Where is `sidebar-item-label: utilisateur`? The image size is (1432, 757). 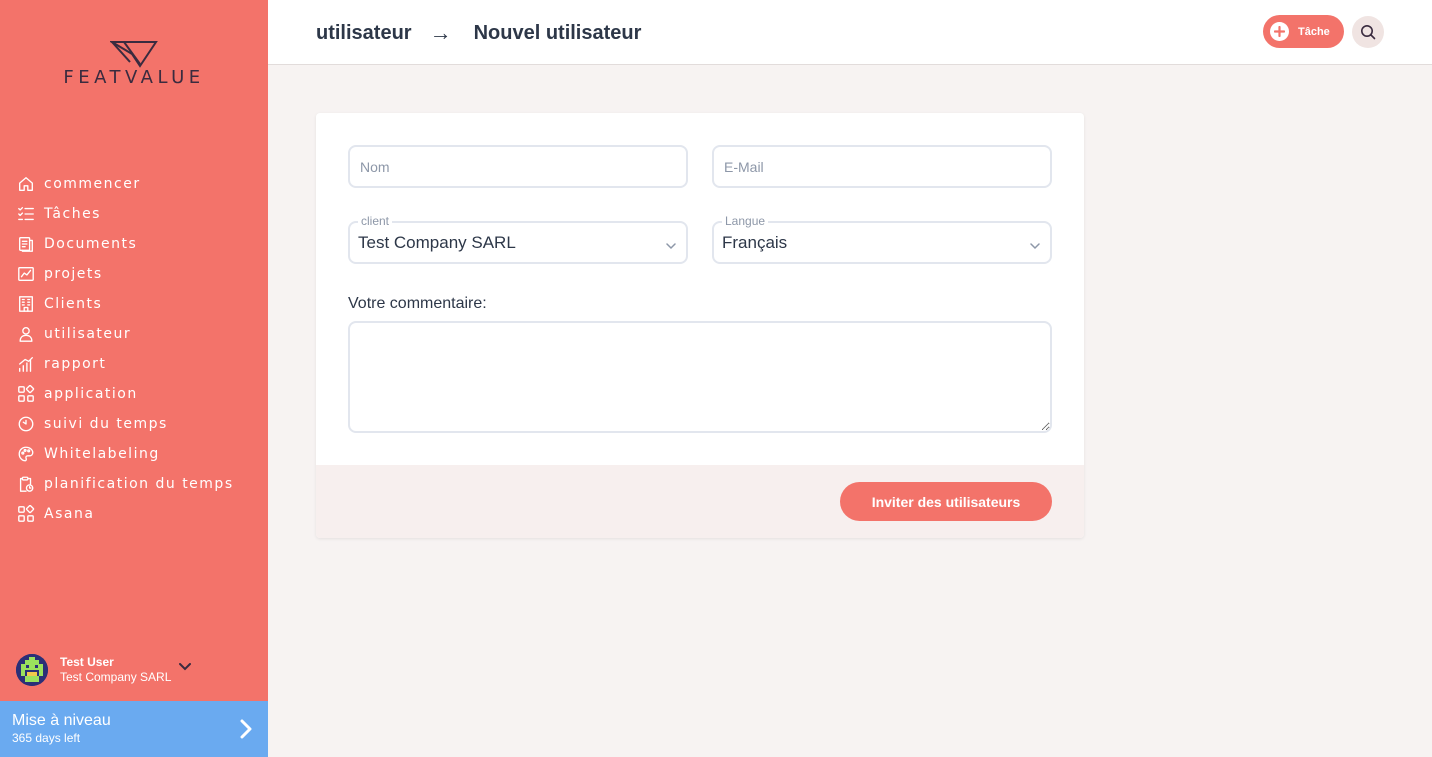
sidebar-item-label: utilisateur is located at coordinates (88, 334).